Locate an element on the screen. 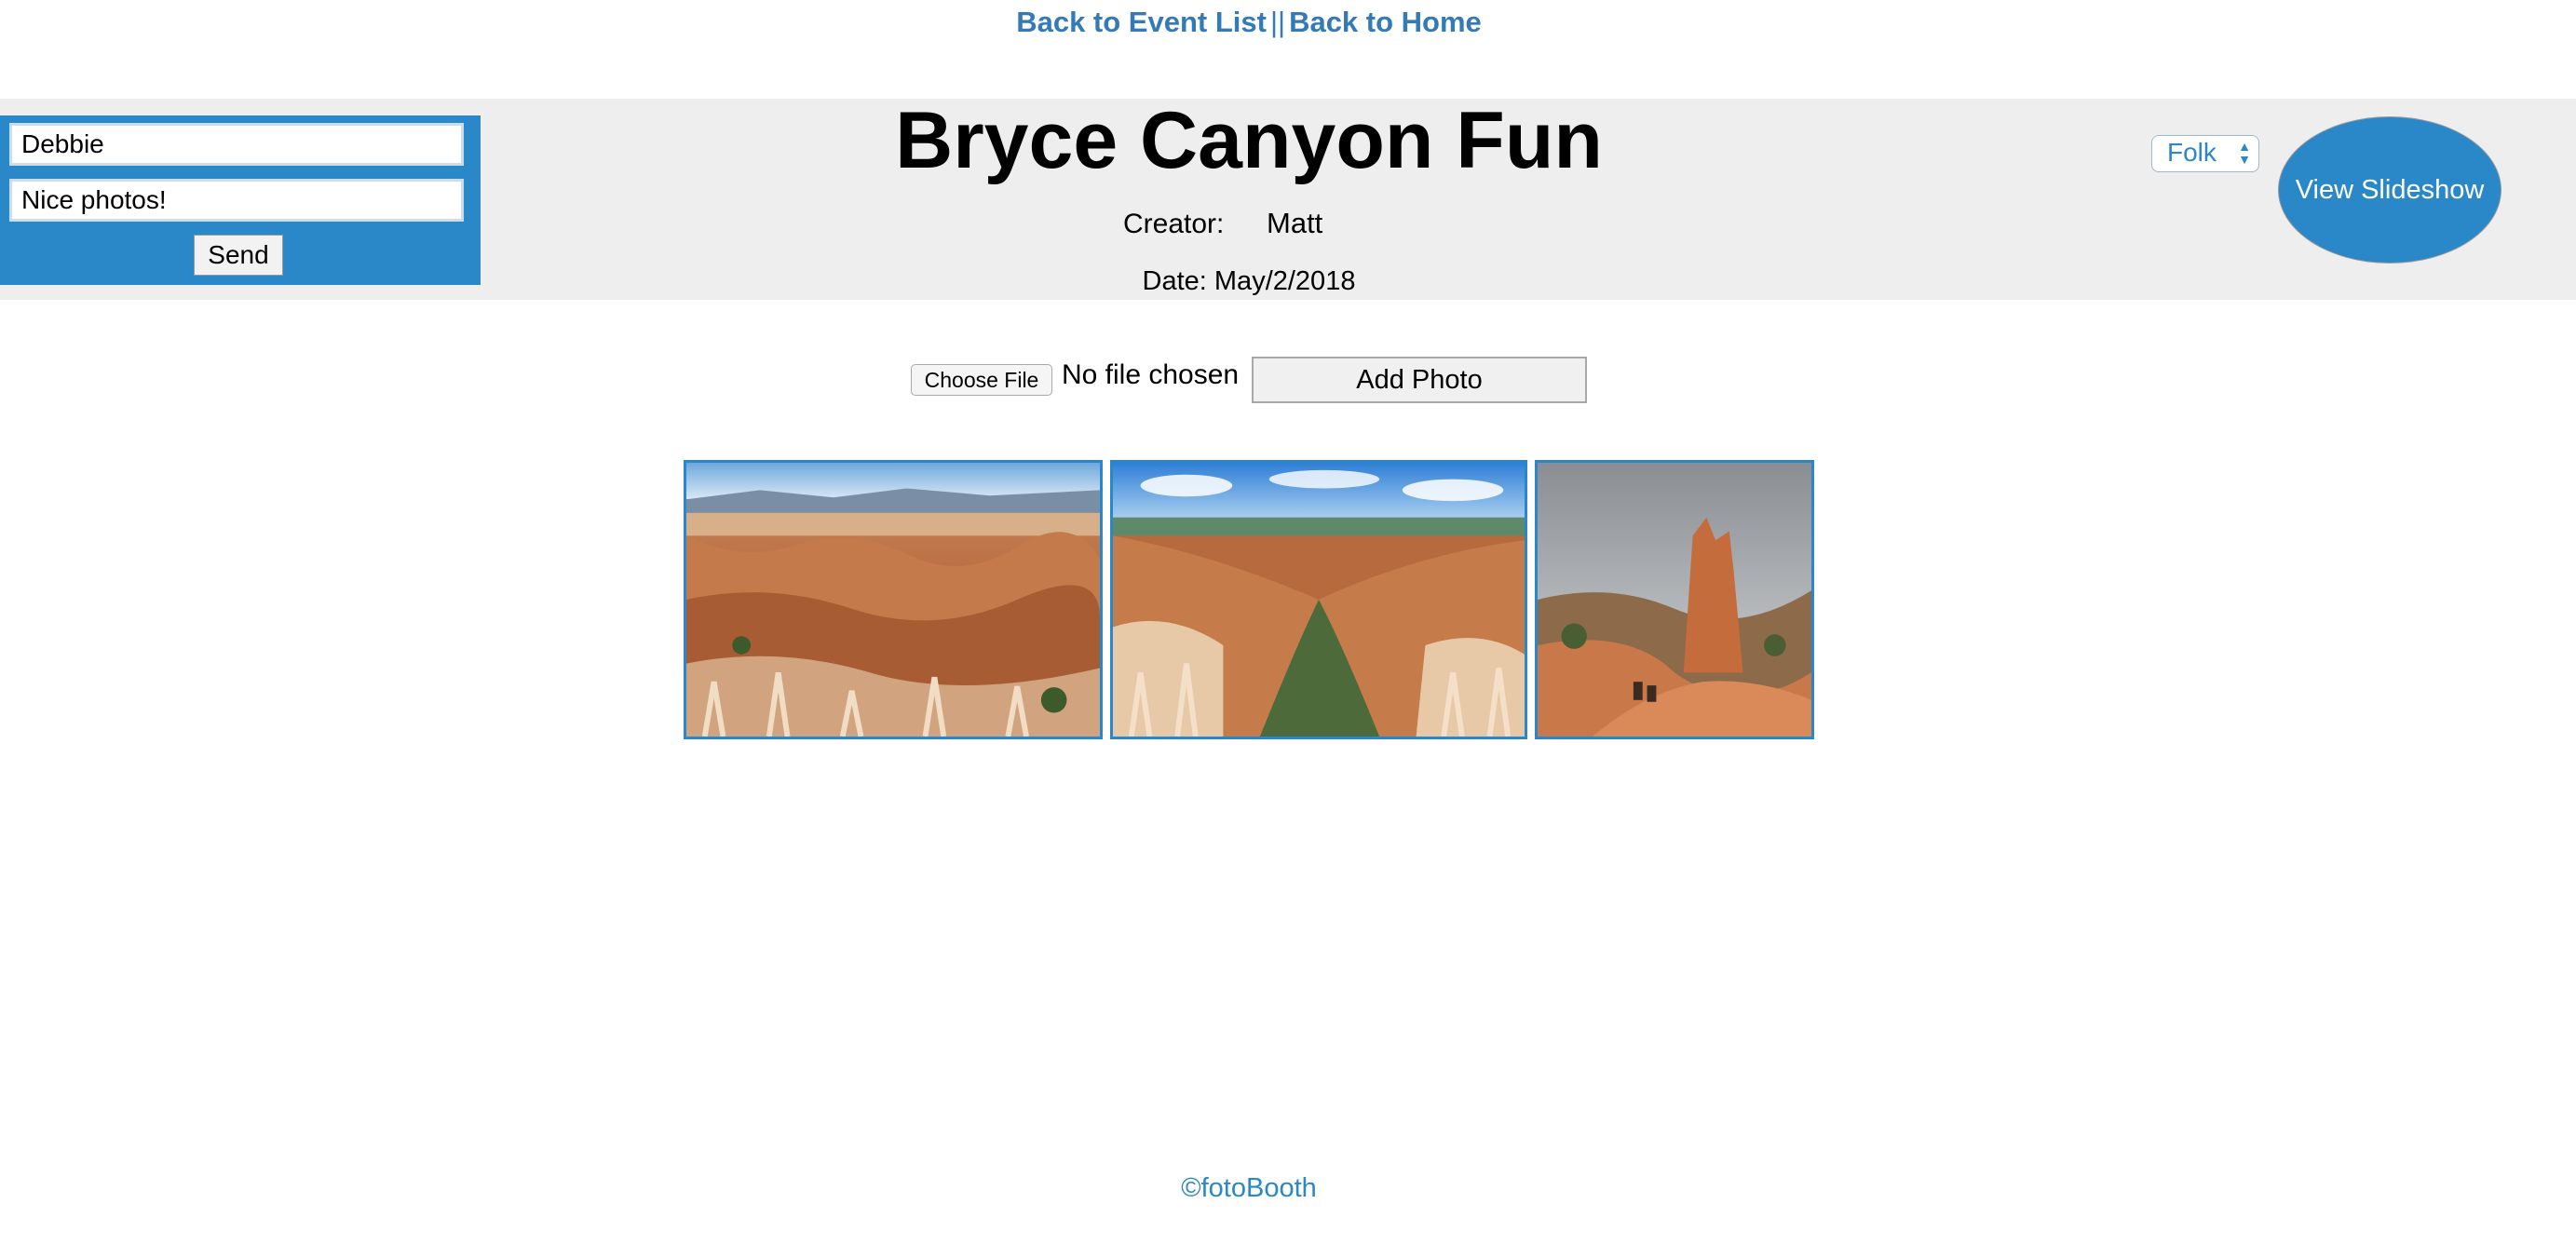 This screenshot has height=1244, width=2576. creator-row: Creator: Matt is located at coordinates (1222, 223).